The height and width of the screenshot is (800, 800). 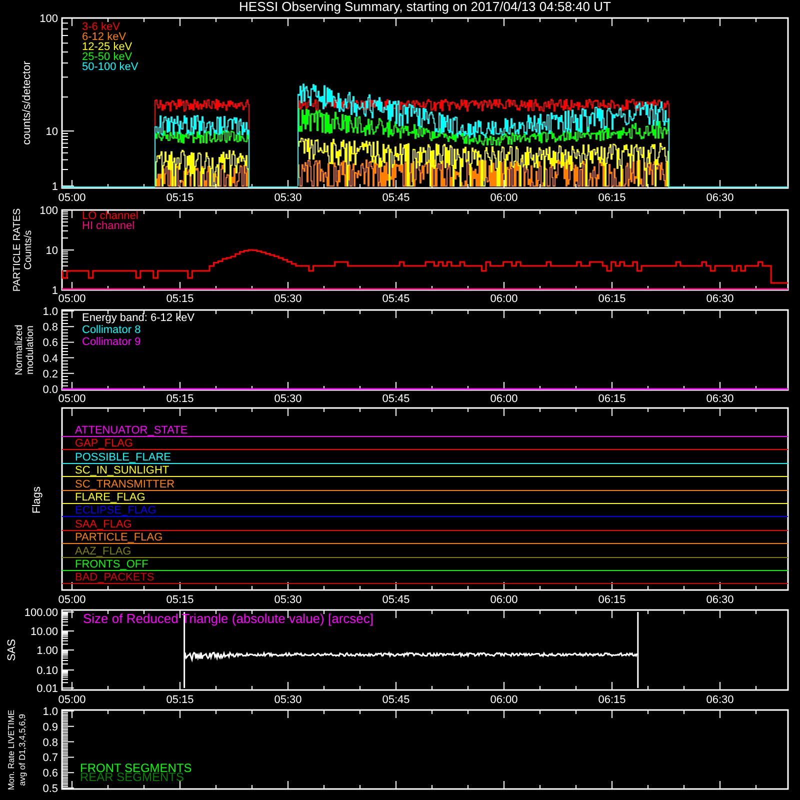 I want to click on axis-title: Normalized, so click(x=19, y=350).